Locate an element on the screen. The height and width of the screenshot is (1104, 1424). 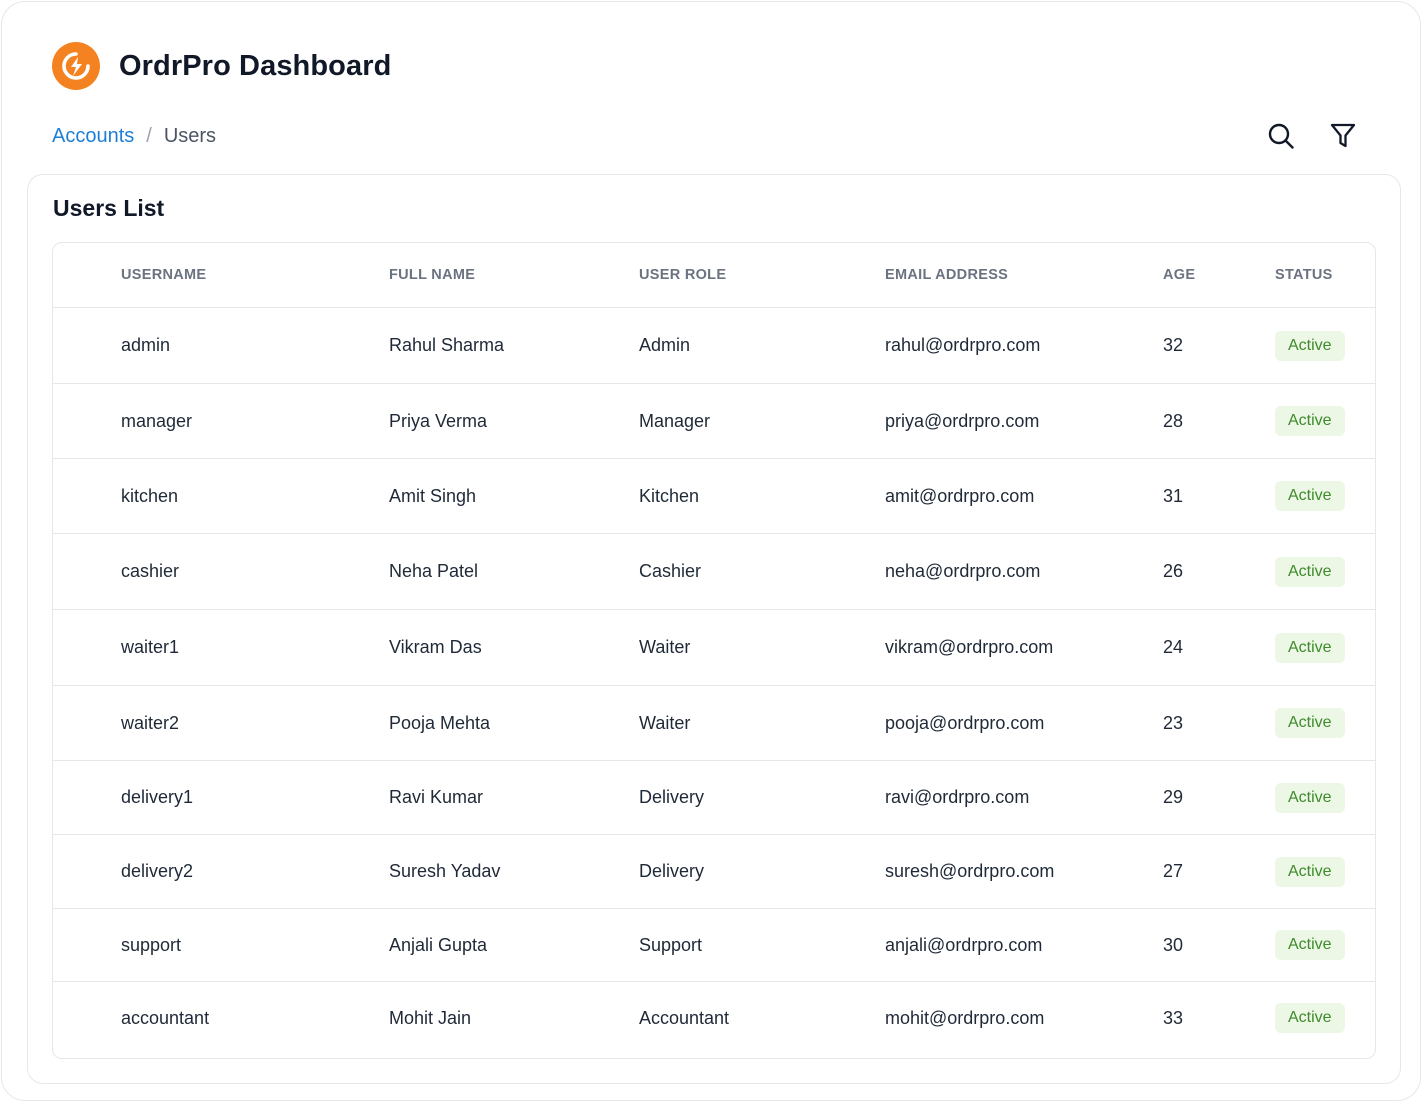
cell-username: support is located at coordinates (255, 945).